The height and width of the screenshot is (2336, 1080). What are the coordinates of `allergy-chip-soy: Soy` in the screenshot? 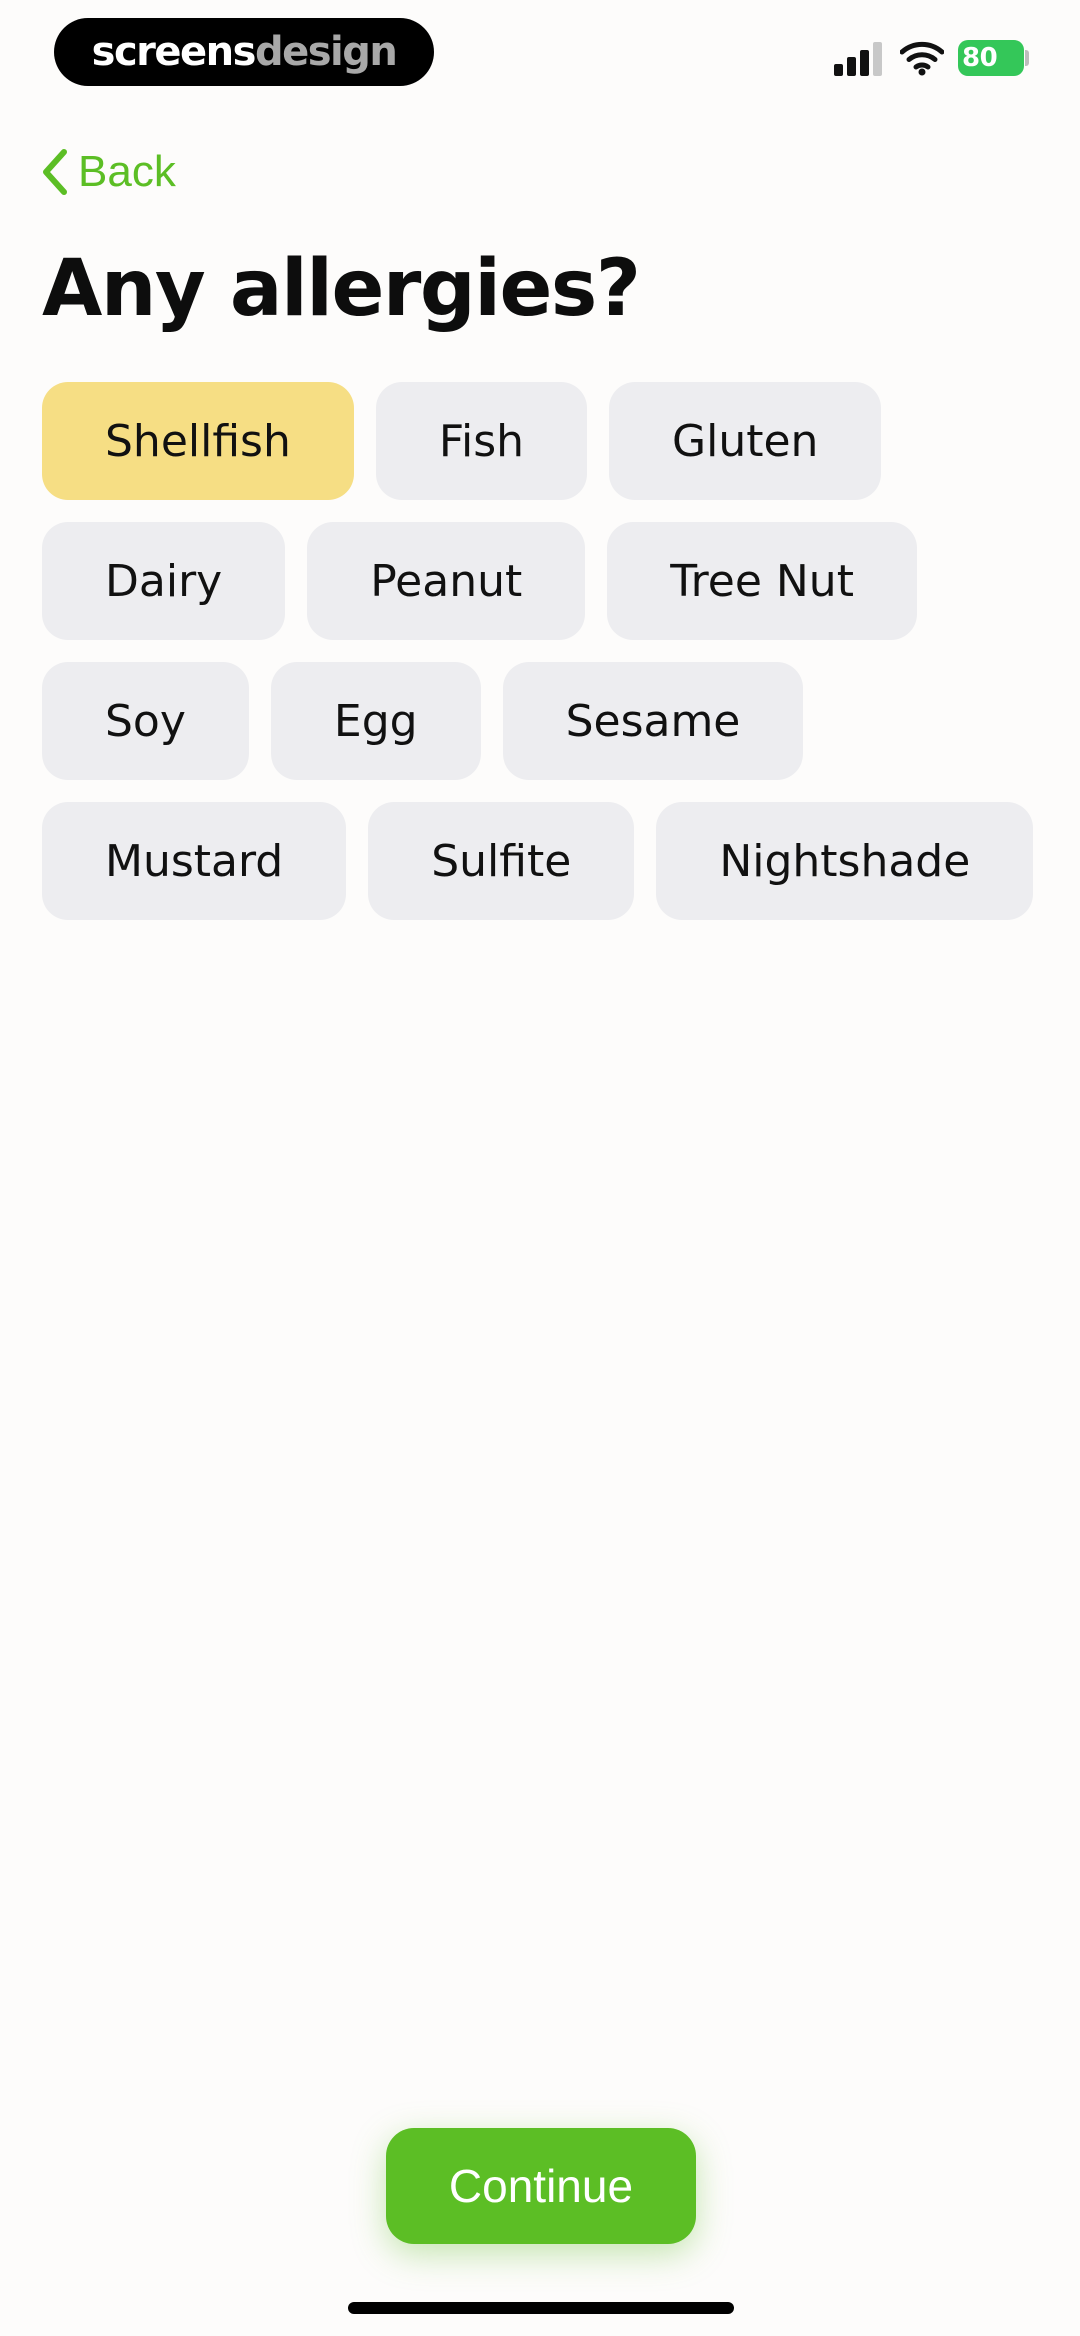 It's located at (145, 721).